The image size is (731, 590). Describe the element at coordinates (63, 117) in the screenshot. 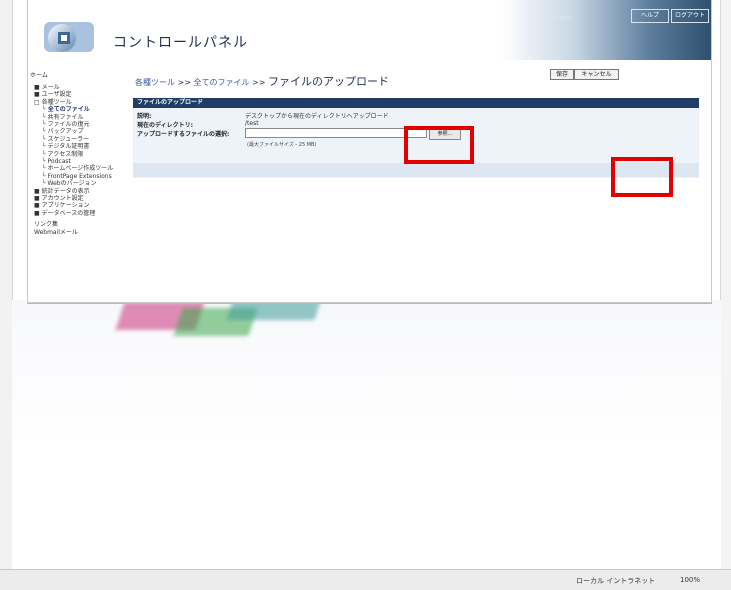

I see `sidebar-item: └ 共有ファイル` at that location.